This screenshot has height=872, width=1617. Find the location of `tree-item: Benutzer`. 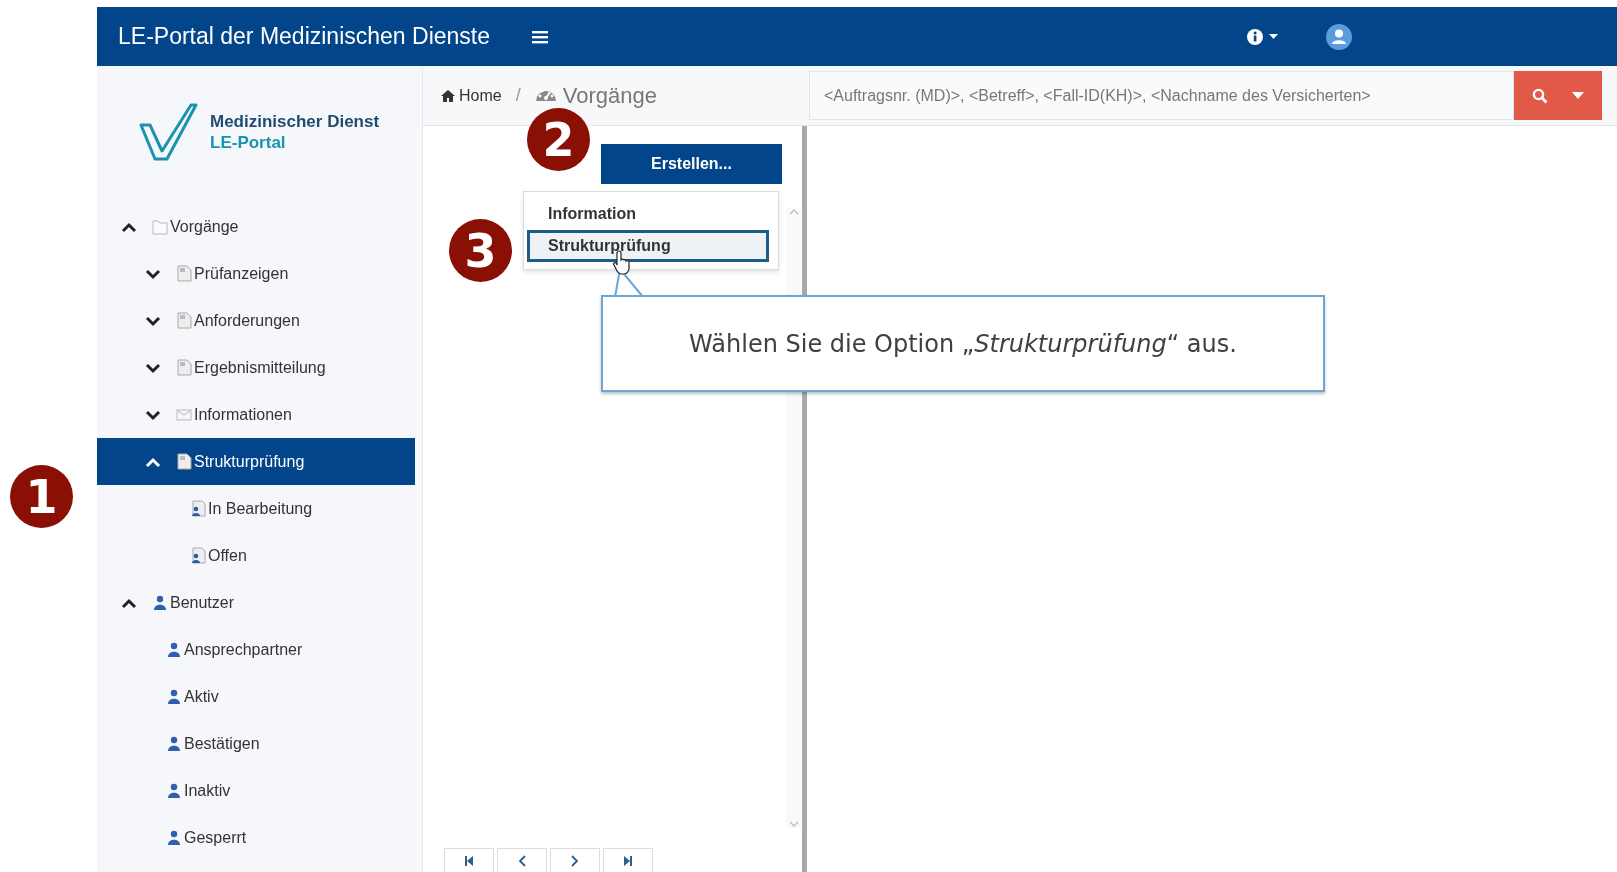

tree-item: Benutzer is located at coordinates (256, 602).